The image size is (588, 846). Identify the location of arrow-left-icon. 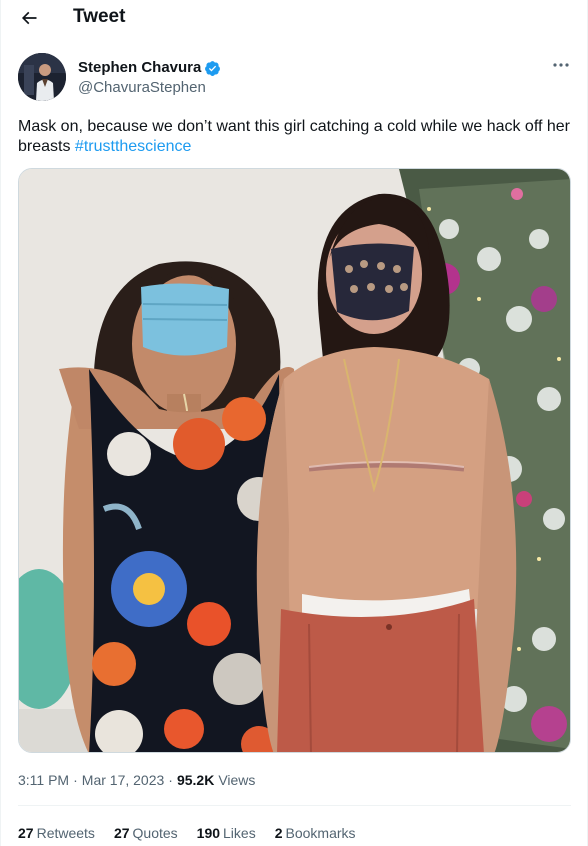
(29, 18).